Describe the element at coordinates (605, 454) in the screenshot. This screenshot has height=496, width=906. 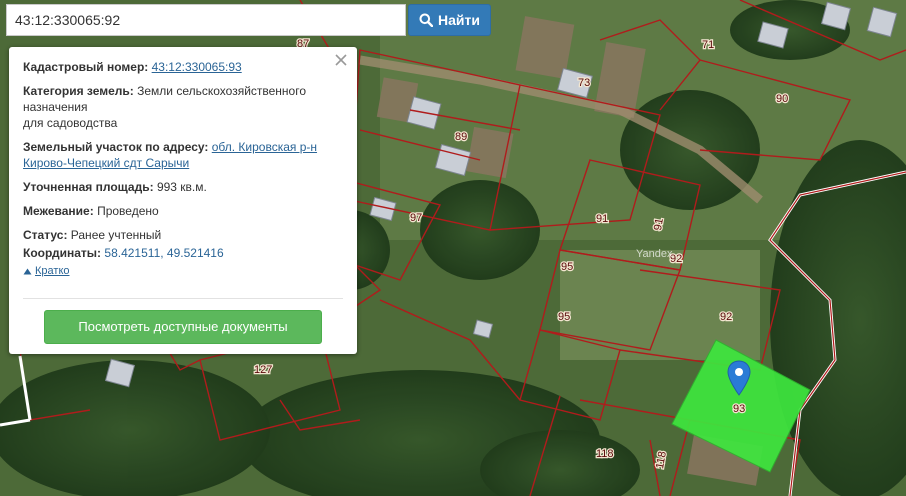
I see `plot-label: 118` at that location.